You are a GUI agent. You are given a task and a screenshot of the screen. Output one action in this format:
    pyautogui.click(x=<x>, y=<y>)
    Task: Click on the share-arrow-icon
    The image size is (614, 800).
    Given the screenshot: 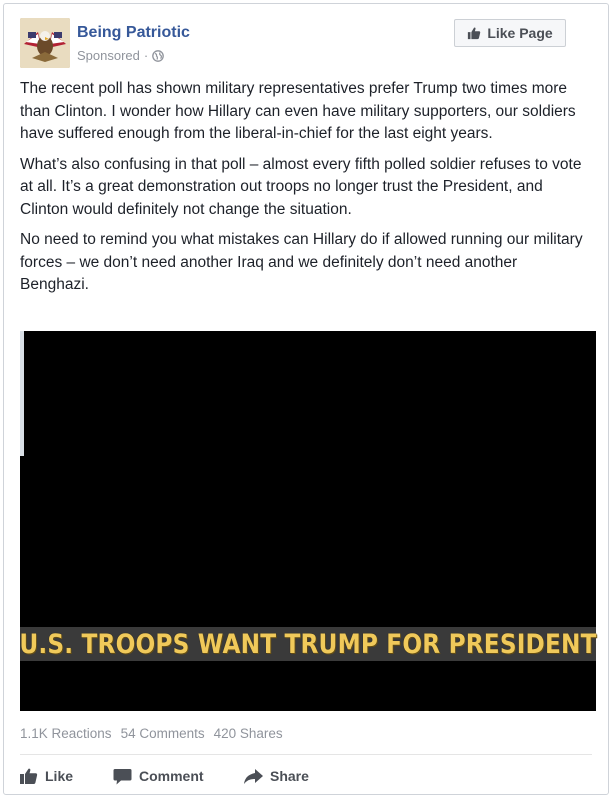 What is the action you would take?
    pyautogui.click(x=253, y=776)
    